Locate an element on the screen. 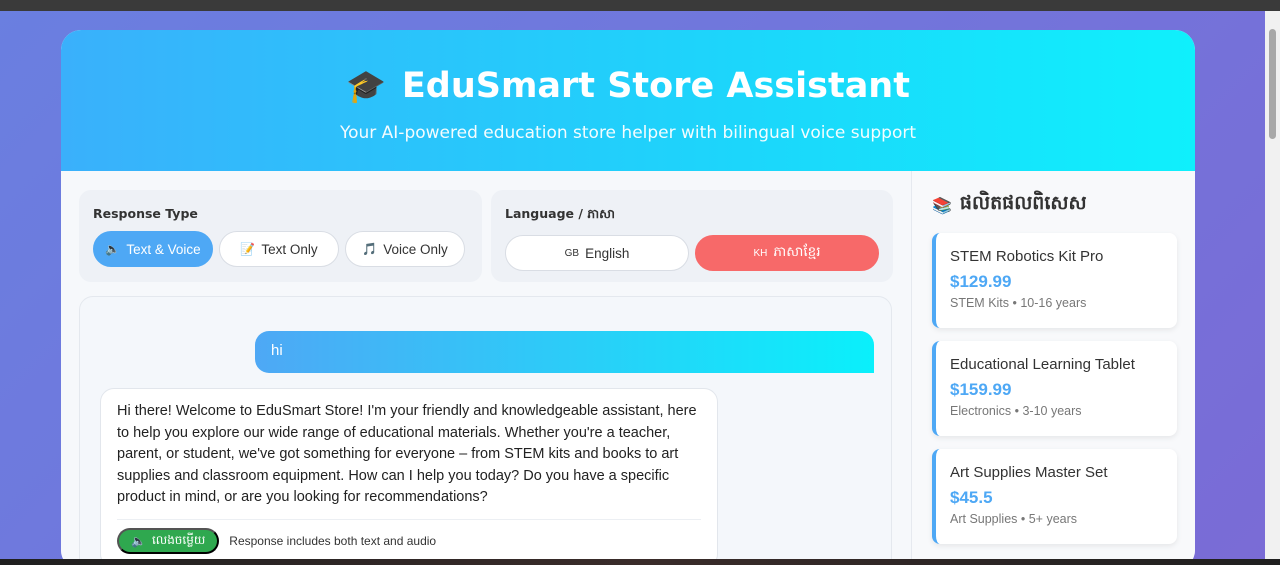 Image resolution: width=1280 pixels, height=565 pixels. featured-products-title-row: 📚 ផលិតផលពិសេស is located at coordinates (1054, 205).